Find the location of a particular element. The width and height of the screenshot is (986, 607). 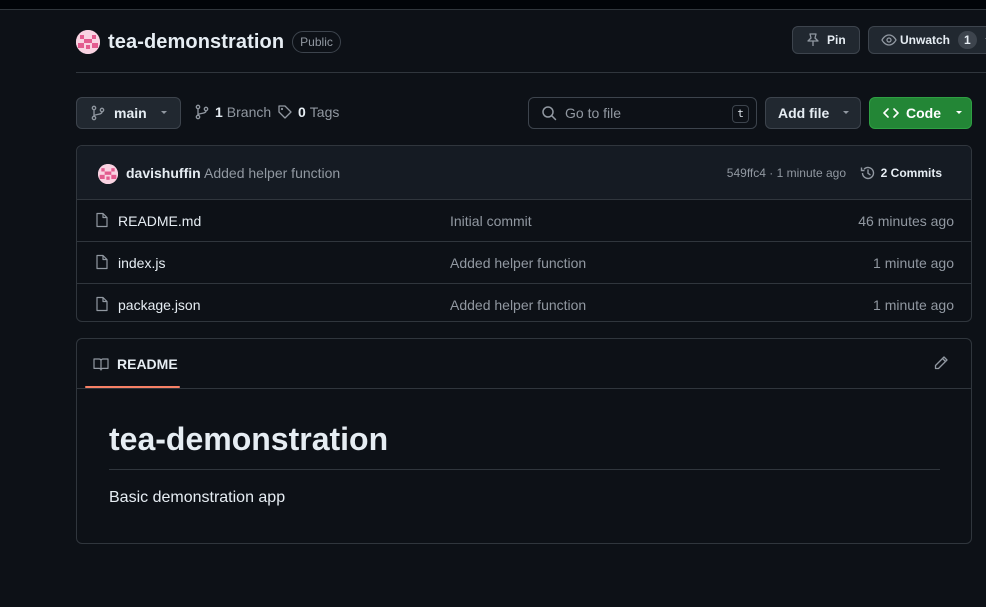

owner-avatar is located at coordinates (88, 42).